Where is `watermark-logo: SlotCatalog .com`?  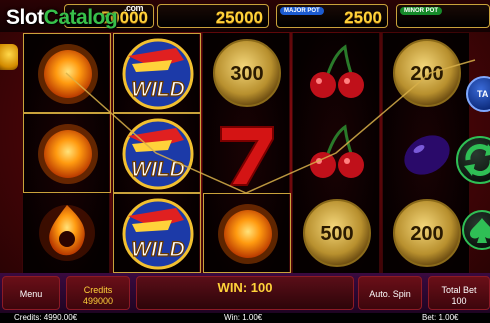
watermark-logo: SlotCatalog .com is located at coordinates (75, 16).